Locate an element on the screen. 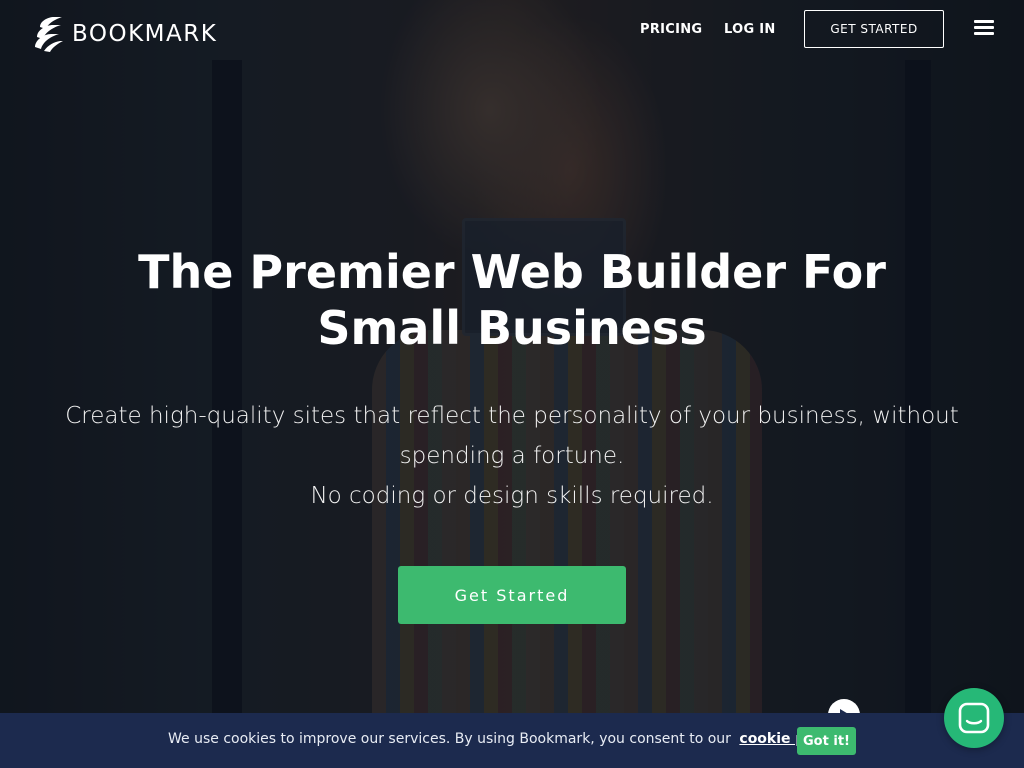 Image resolution: width=1024 pixels, height=768 pixels. header-get-started-button: GET STARTED is located at coordinates (874, 29).